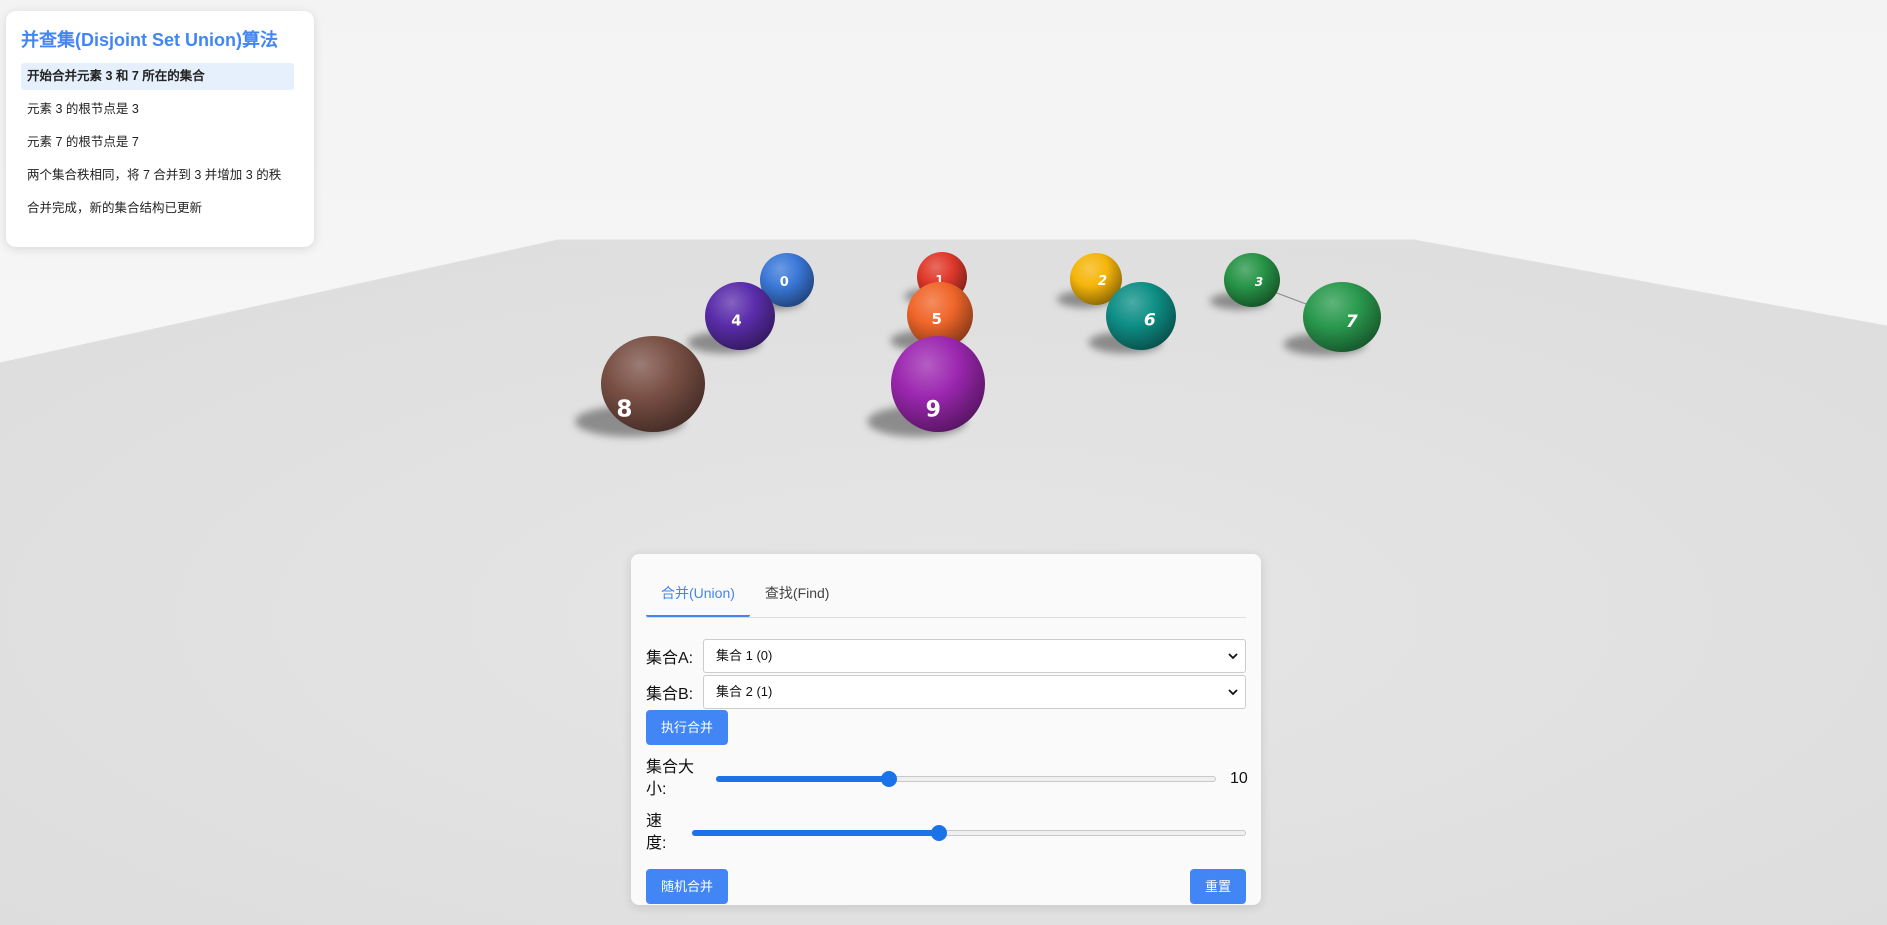 The height and width of the screenshot is (925, 1887). What do you see at coordinates (624, 410) in the screenshot?
I see `sphere-label: 8` at bounding box center [624, 410].